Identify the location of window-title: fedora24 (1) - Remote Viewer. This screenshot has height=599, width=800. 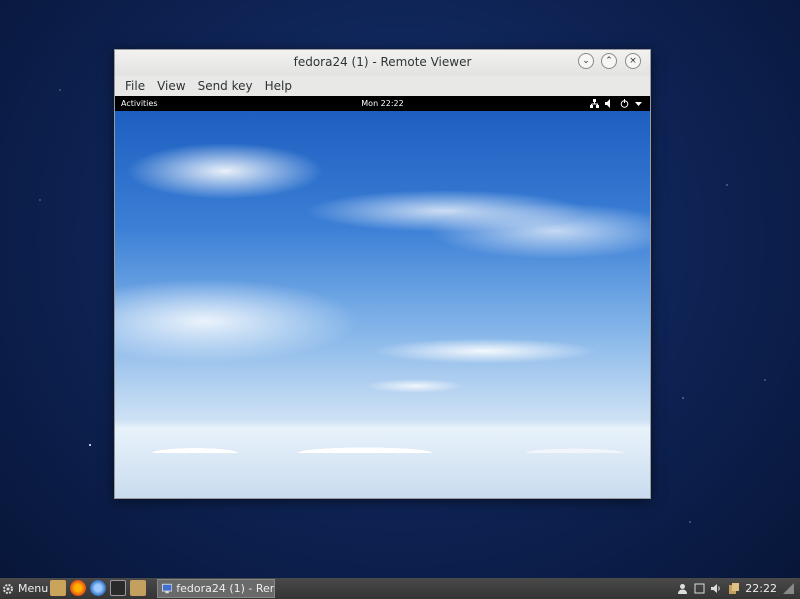
(382, 62).